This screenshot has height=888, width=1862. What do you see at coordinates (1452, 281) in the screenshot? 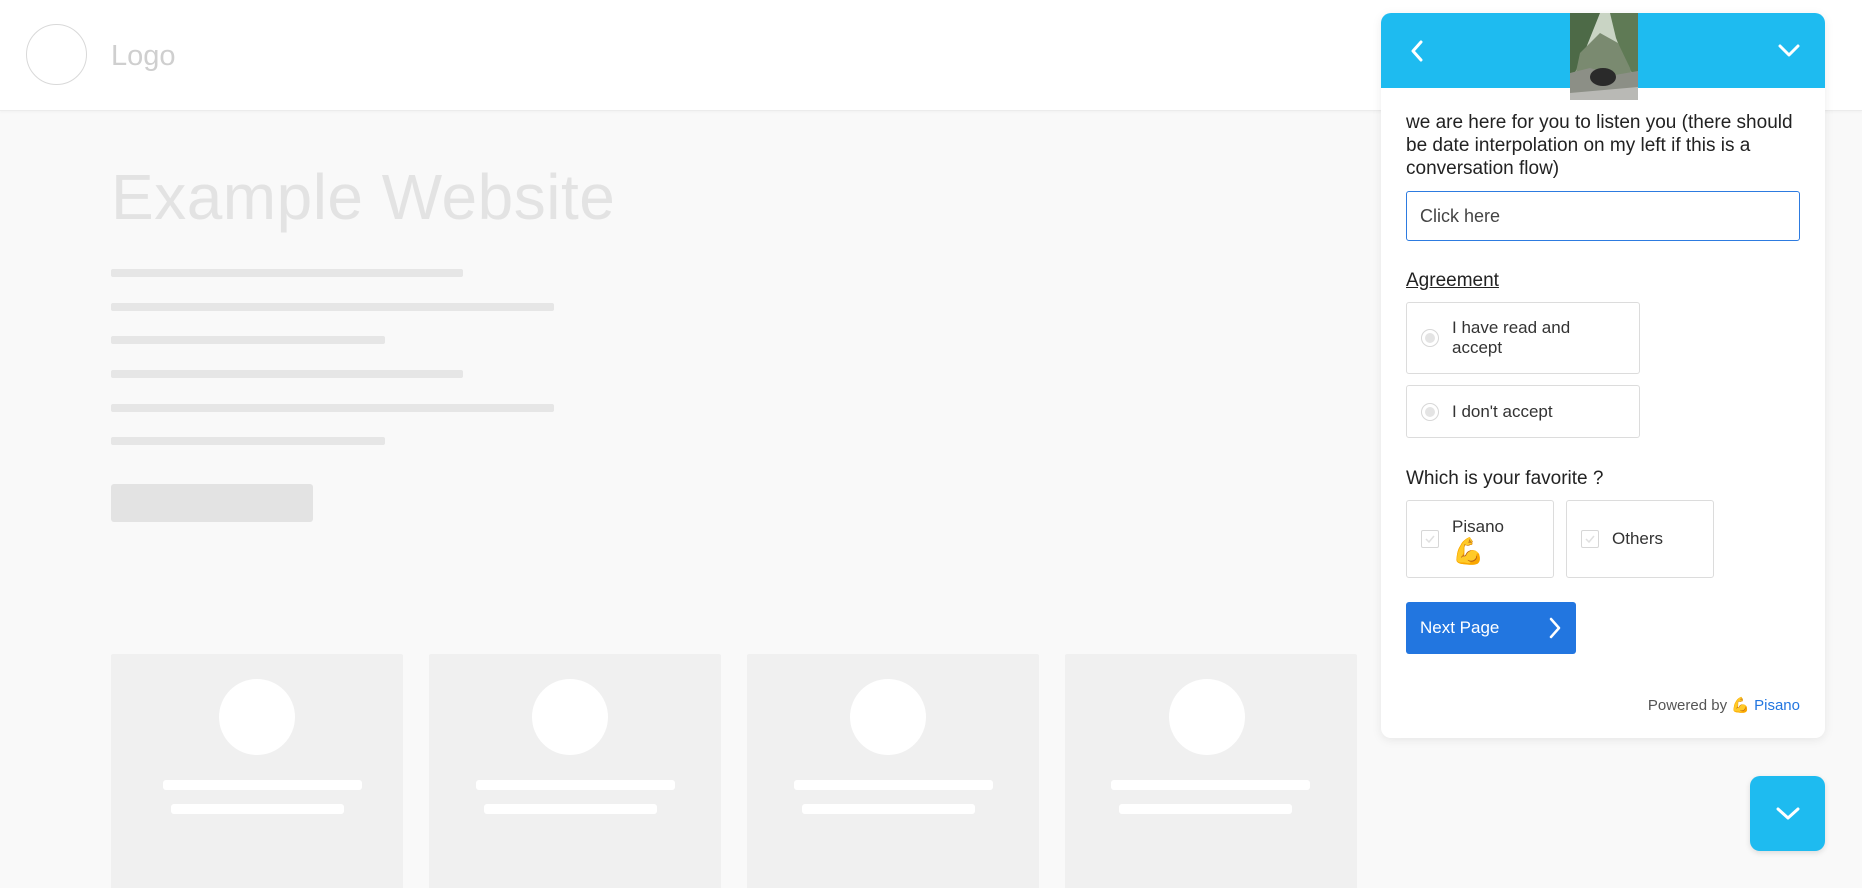
I see `agreement-label: Agreement` at bounding box center [1452, 281].